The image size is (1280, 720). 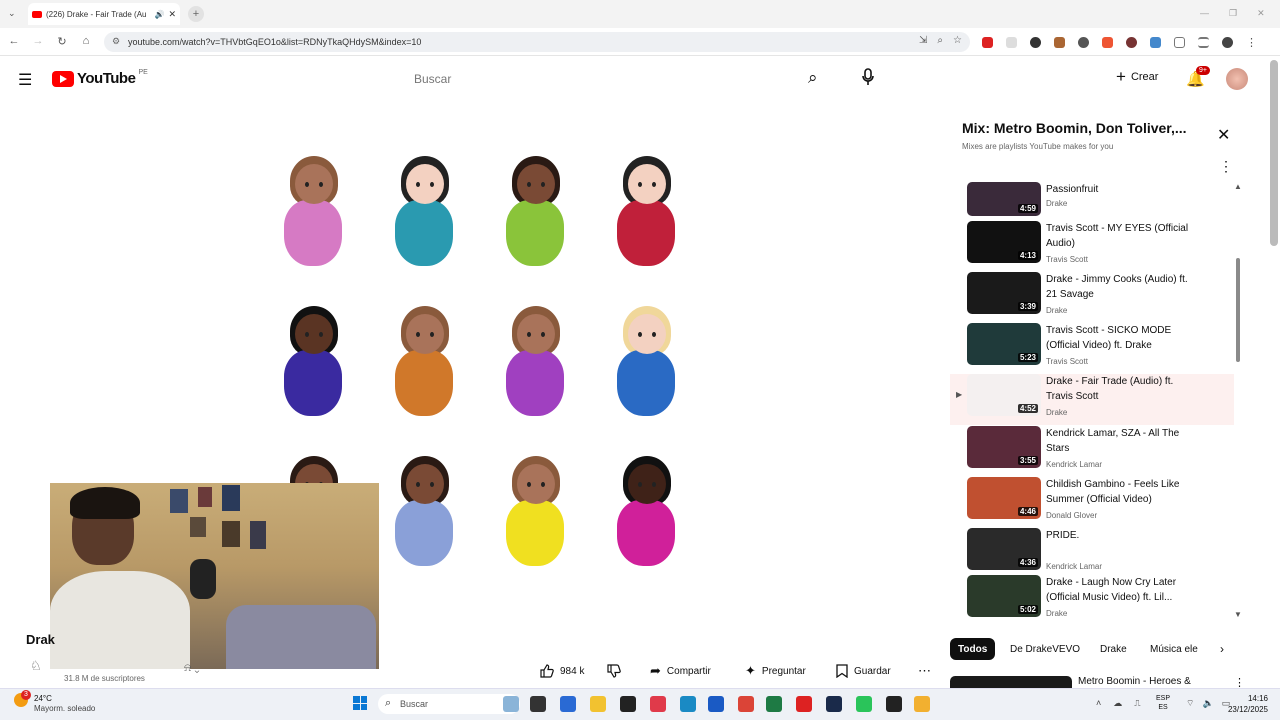 What do you see at coordinates (1238, 614) in the screenshot?
I see `scroll-down-icon: ▼` at bounding box center [1238, 614].